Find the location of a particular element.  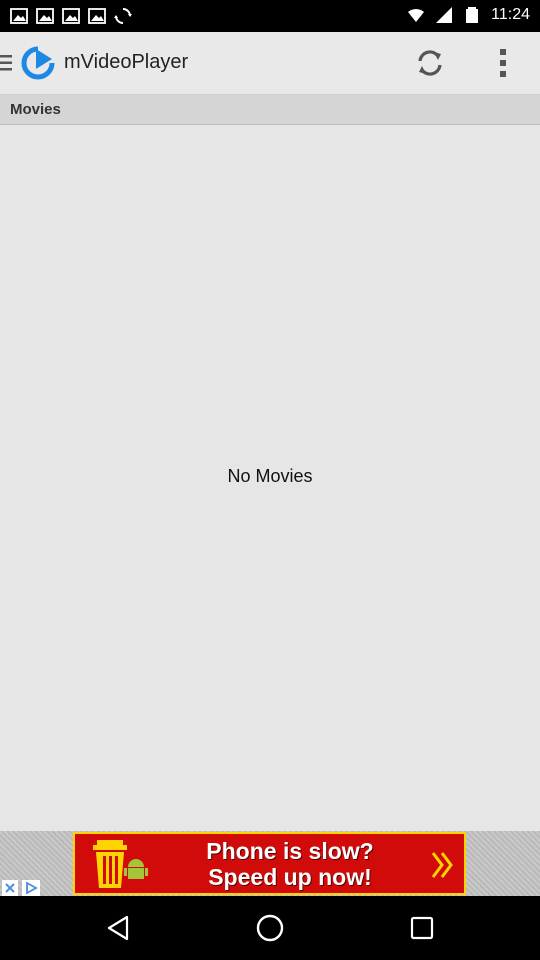

recents-button is located at coordinates (422, 928).